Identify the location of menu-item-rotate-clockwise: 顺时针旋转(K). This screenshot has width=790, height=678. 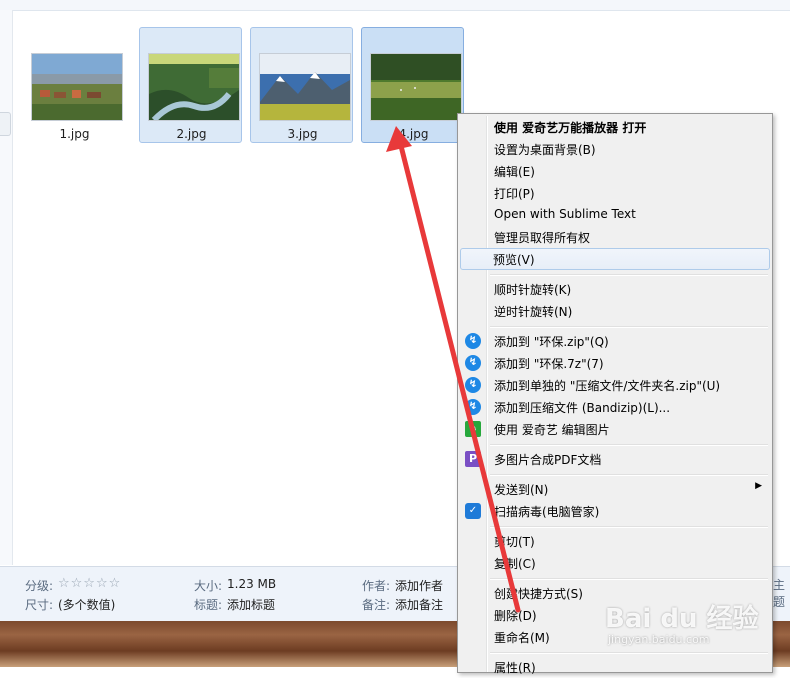
(615, 289).